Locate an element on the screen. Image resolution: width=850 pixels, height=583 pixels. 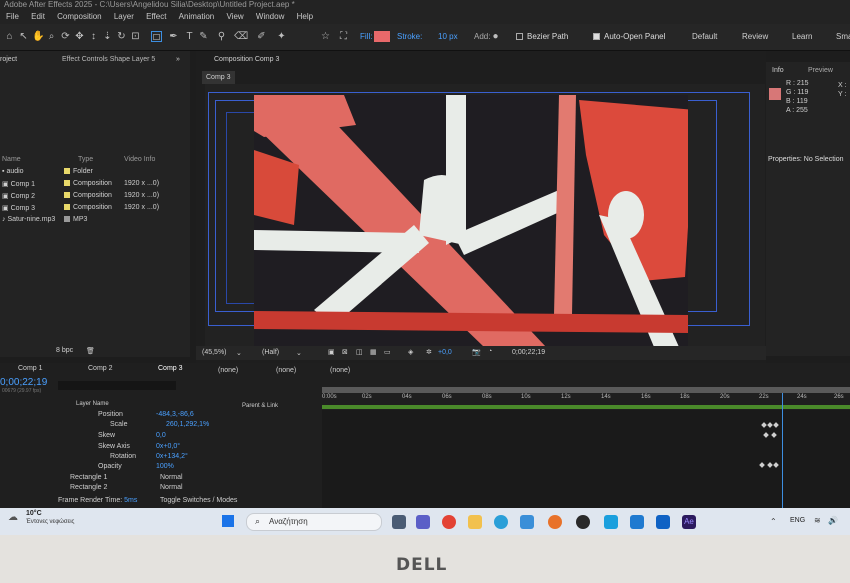
column-name: Name is located at coordinates (11, 159).